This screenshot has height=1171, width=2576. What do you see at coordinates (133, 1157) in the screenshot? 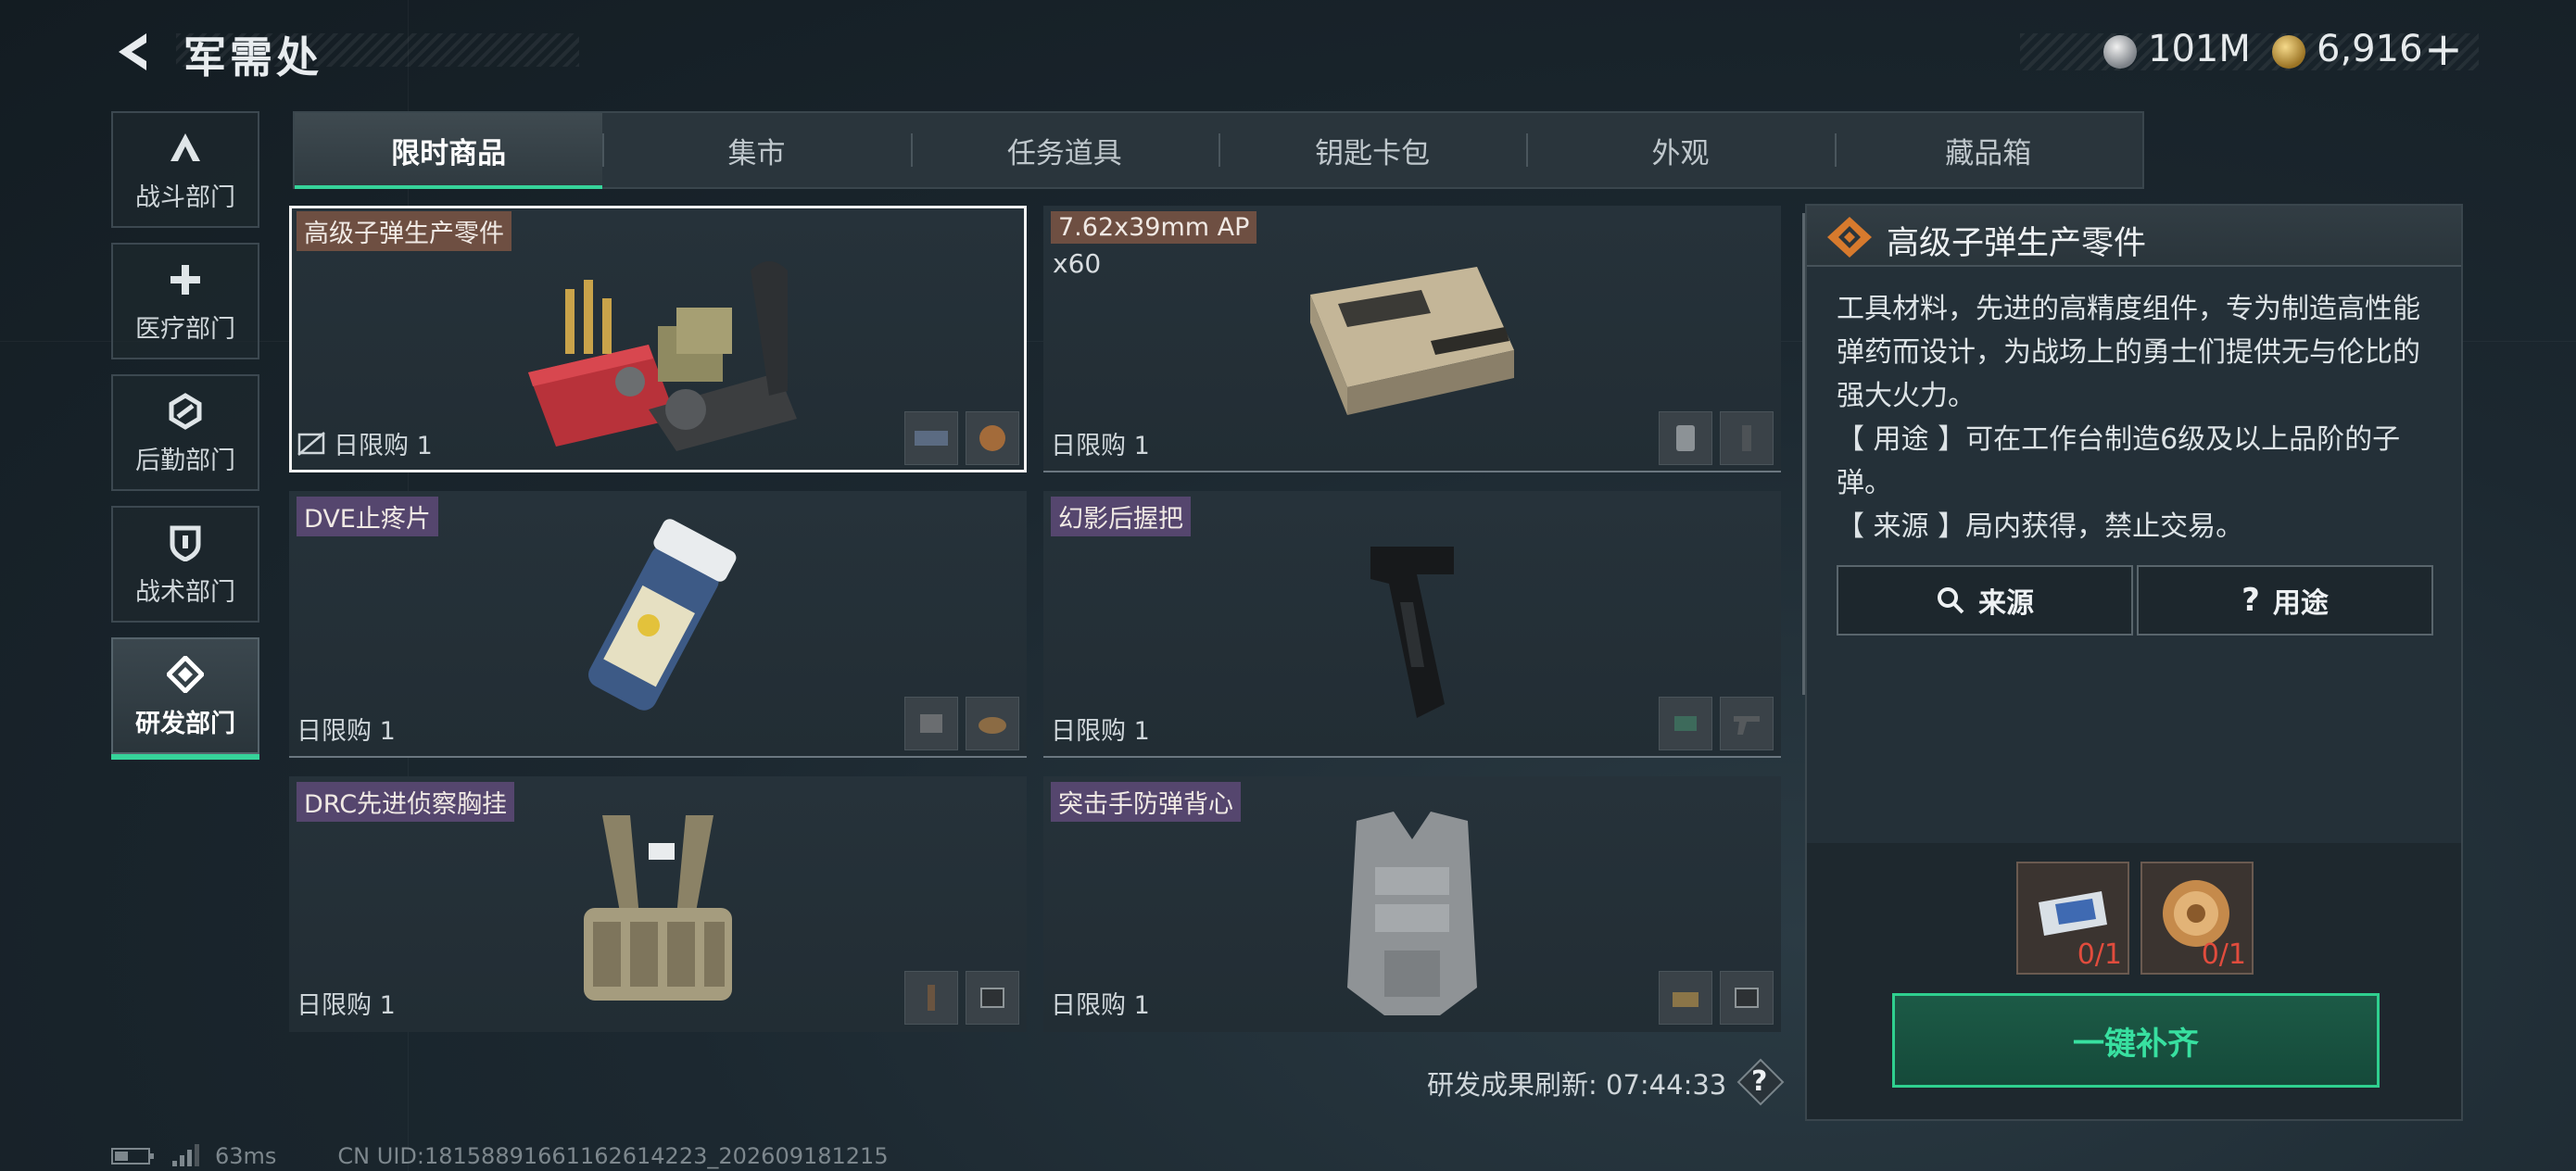
I see `battery-icon` at bounding box center [133, 1157].